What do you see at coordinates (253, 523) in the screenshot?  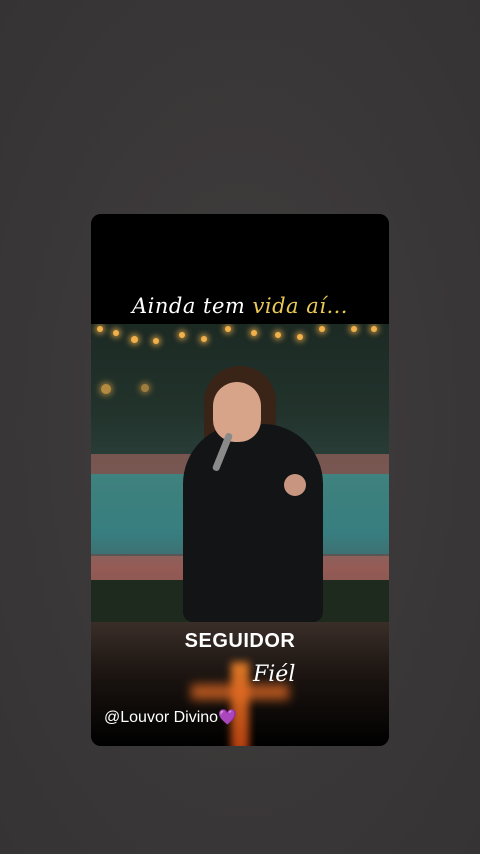 I see `singer-body` at bounding box center [253, 523].